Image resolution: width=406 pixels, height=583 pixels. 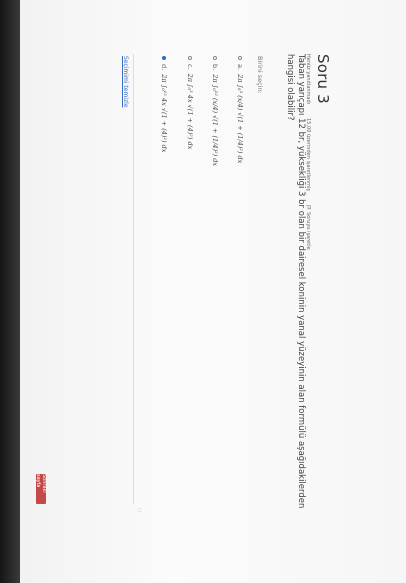 I want to click on radio-a, so click(x=240, y=58).